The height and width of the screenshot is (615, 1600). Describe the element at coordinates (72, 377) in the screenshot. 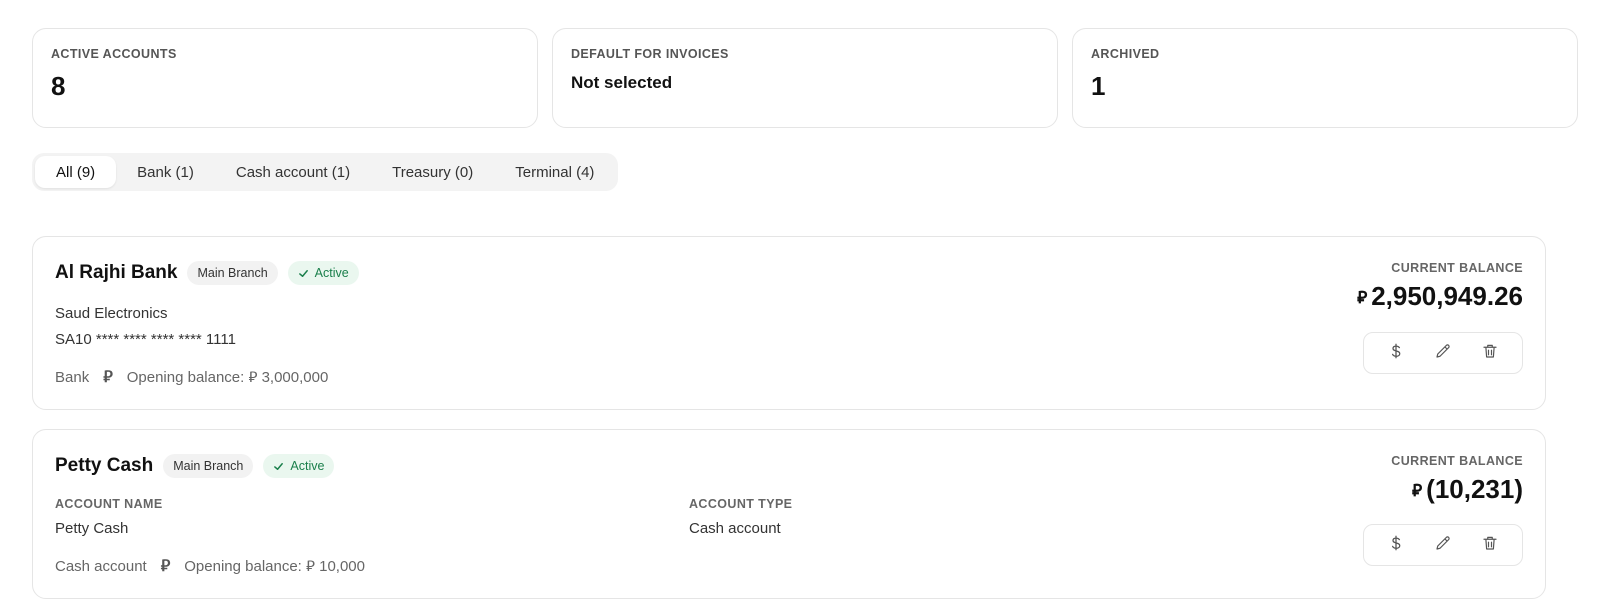

I see `account-type: Bank` at that location.